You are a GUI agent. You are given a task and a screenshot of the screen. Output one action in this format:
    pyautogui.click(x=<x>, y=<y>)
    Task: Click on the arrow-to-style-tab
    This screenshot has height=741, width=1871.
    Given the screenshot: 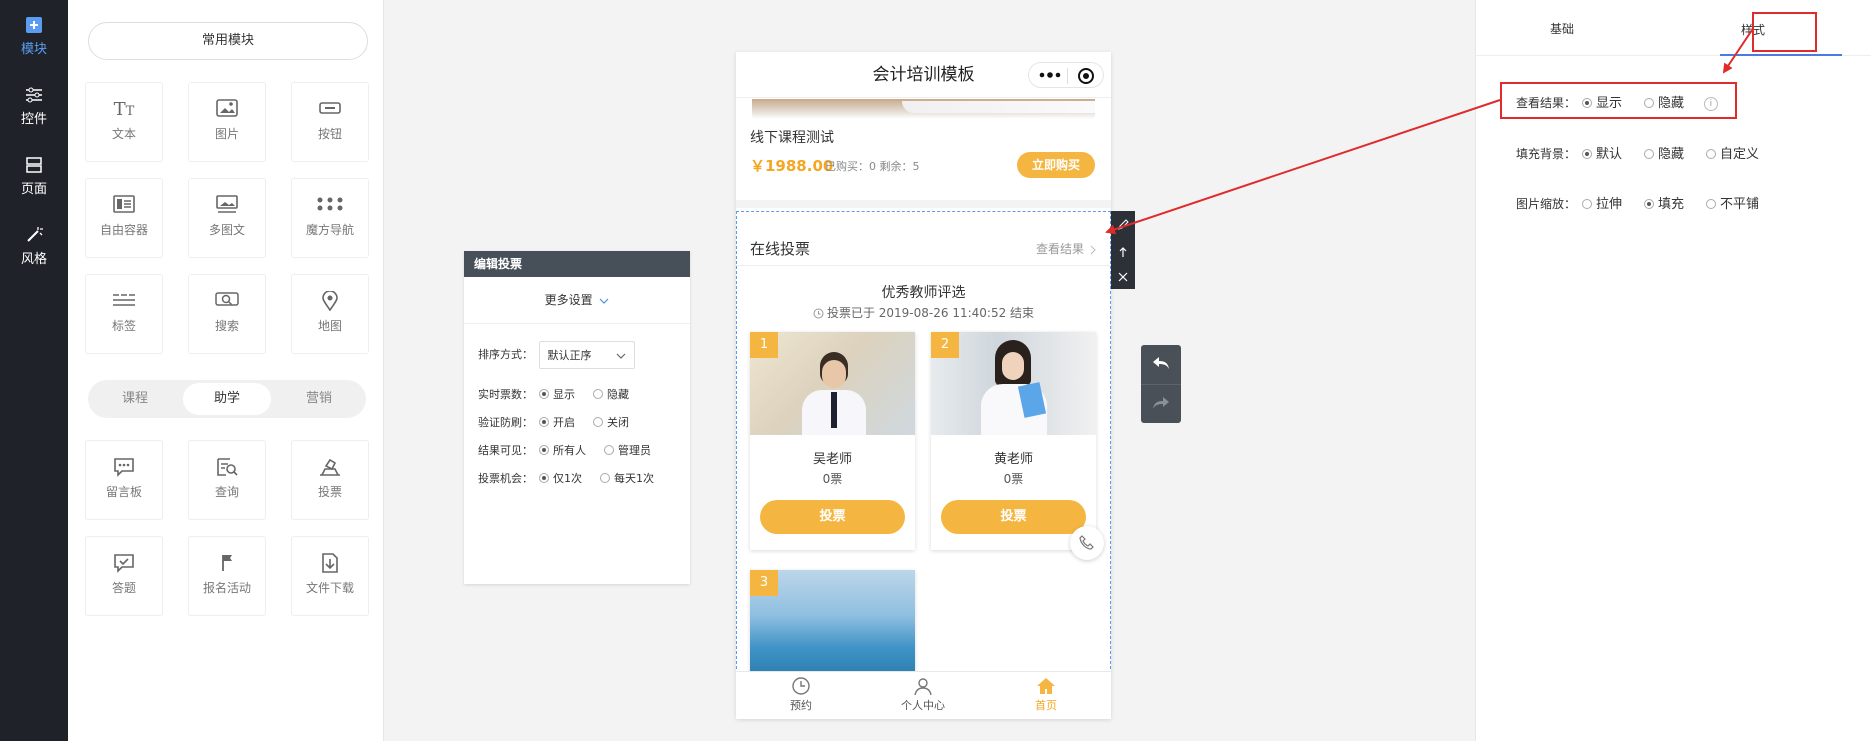 What is the action you would take?
    pyautogui.click(x=1737, y=51)
    